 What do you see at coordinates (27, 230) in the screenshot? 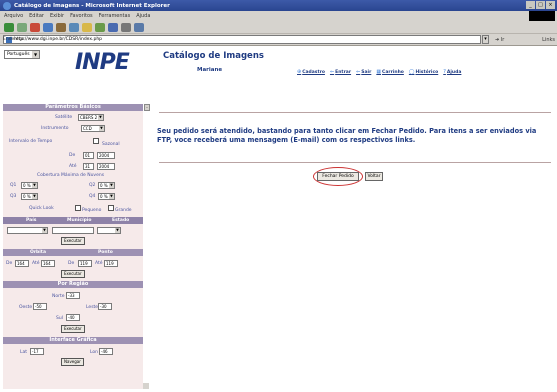
I see `country-select: ▼` at bounding box center [27, 230].